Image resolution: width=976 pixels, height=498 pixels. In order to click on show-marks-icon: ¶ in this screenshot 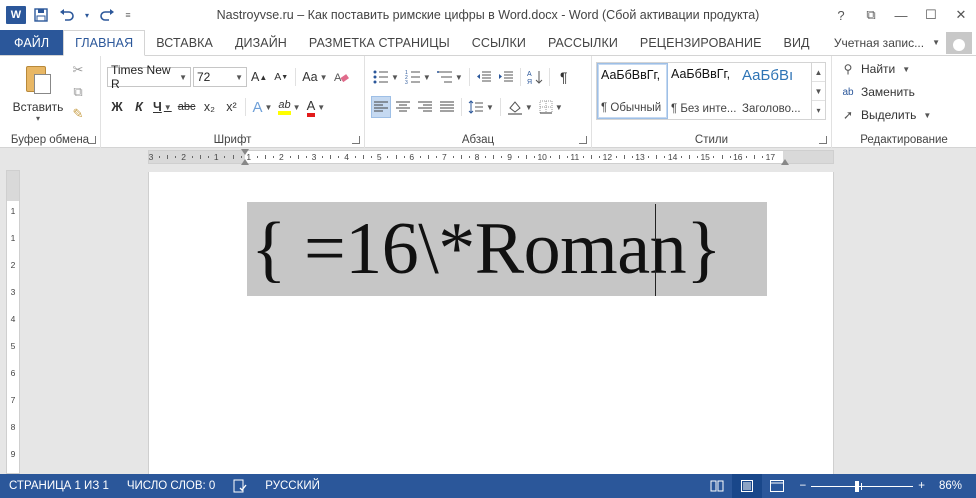, I will do `click(564, 77)`.